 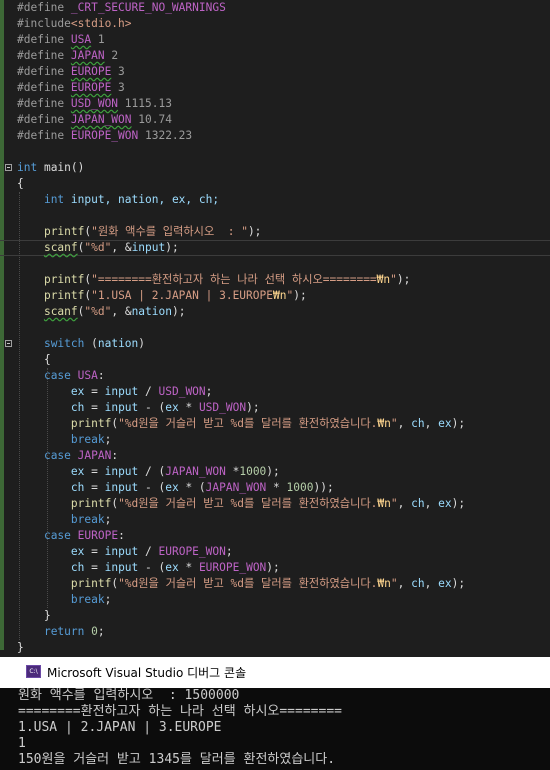 What do you see at coordinates (248, 503) in the screenshot?
I see `code-token: "%d원을 거슬러 받고 %d를 달러를 환전하였습니다.` at bounding box center [248, 503].